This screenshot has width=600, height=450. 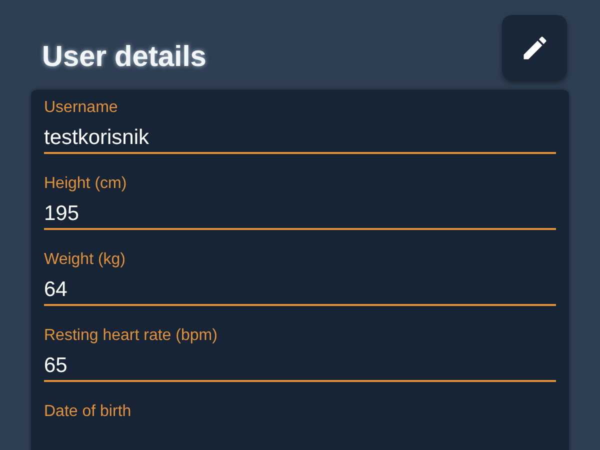 What do you see at coordinates (534, 47) in the screenshot?
I see `edit-button` at bounding box center [534, 47].